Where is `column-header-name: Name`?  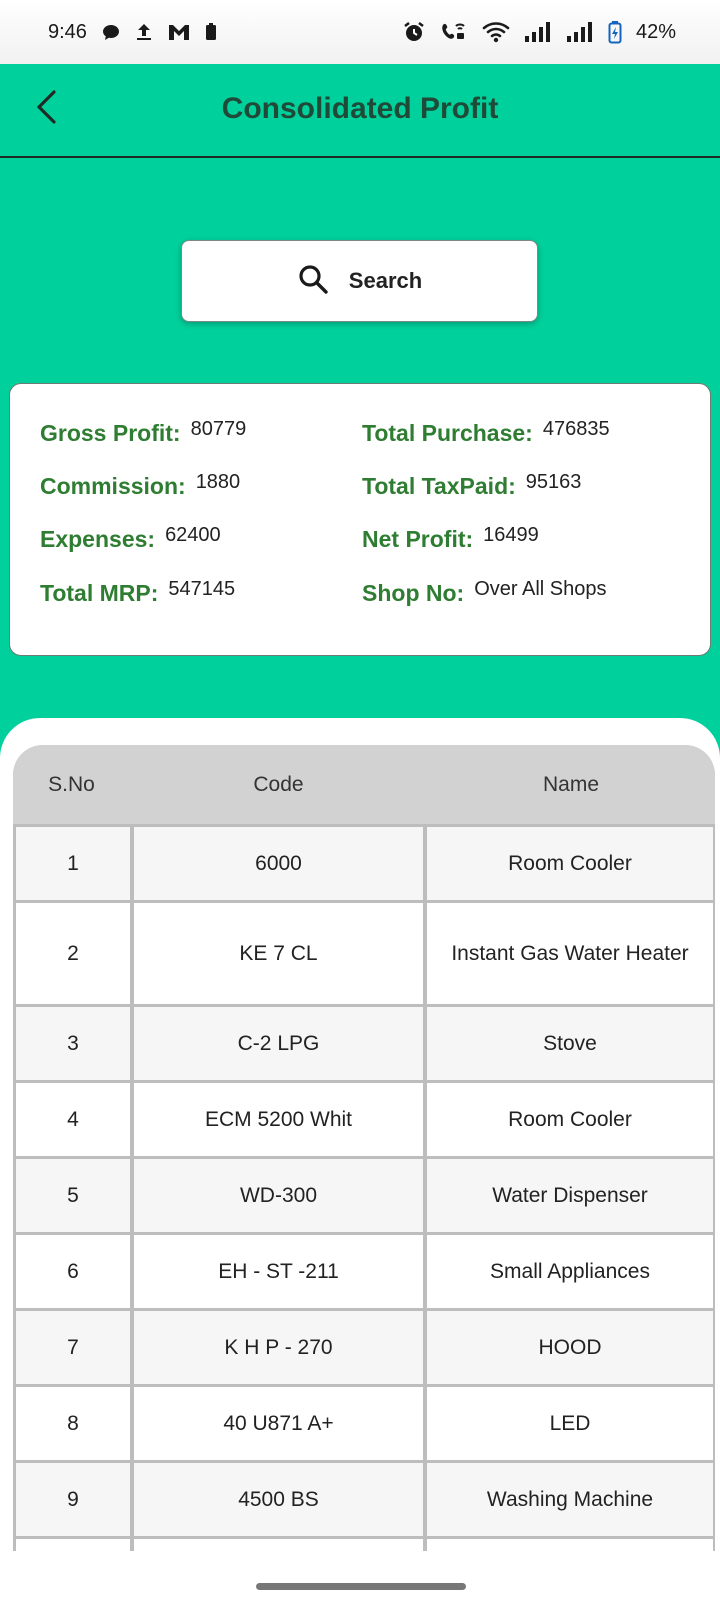 column-header-name: Name is located at coordinates (571, 784).